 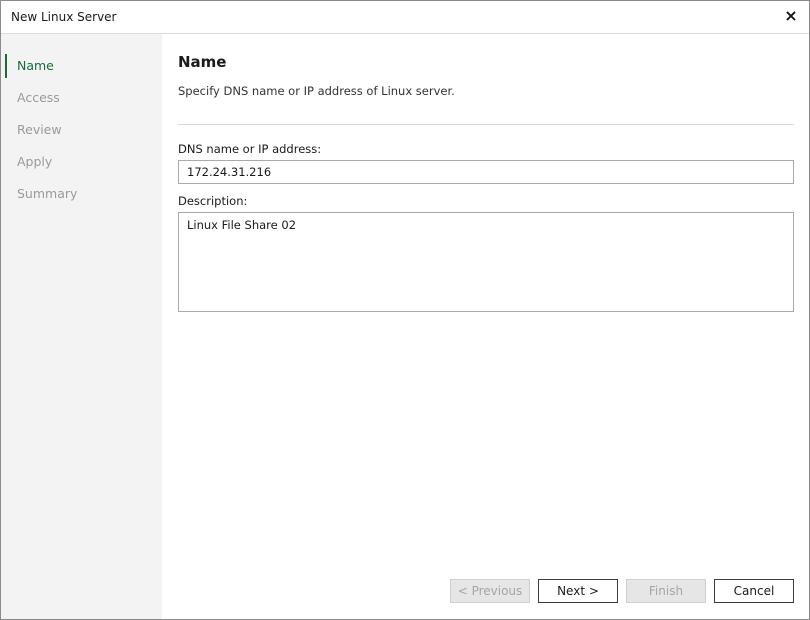 What do you see at coordinates (791, 16) in the screenshot?
I see `close-icon: ×` at bounding box center [791, 16].